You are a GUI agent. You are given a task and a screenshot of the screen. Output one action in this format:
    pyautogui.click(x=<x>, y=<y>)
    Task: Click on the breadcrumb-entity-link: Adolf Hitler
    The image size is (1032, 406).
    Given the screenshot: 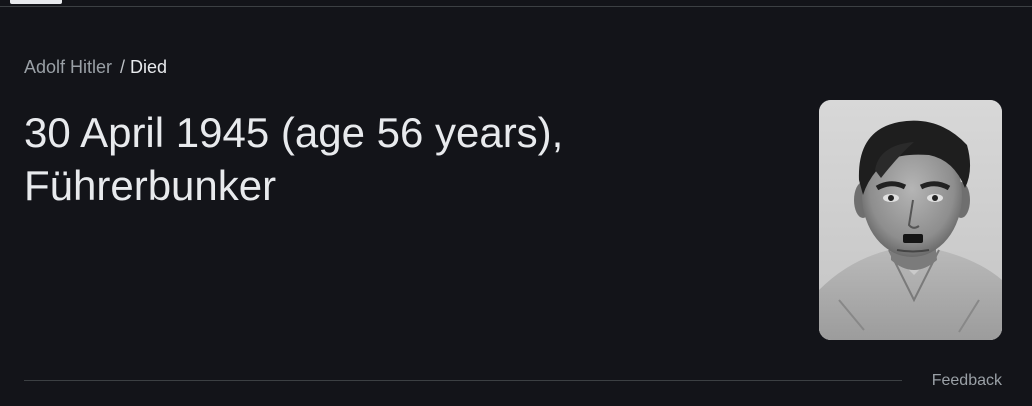 What is the action you would take?
    pyautogui.click(x=68, y=67)
    